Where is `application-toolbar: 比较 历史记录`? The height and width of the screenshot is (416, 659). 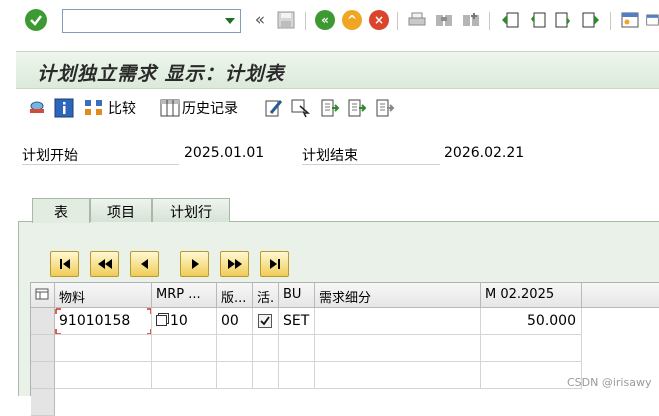
application-toolbar: 比较 历史记录 is located at coordinates (329, 109).